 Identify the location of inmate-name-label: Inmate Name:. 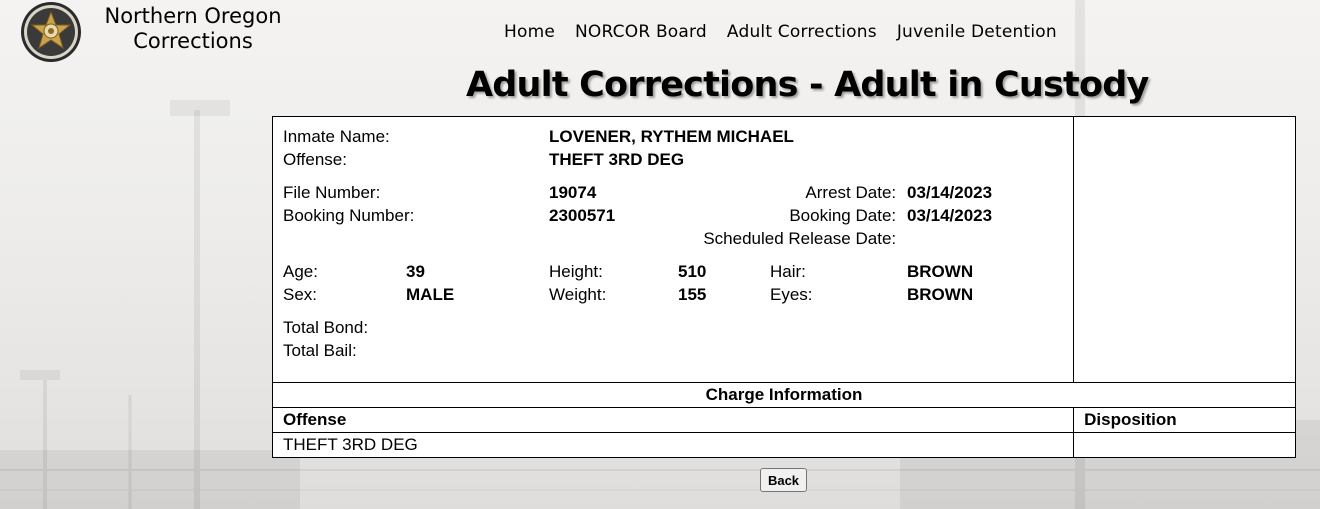
(336, 136).